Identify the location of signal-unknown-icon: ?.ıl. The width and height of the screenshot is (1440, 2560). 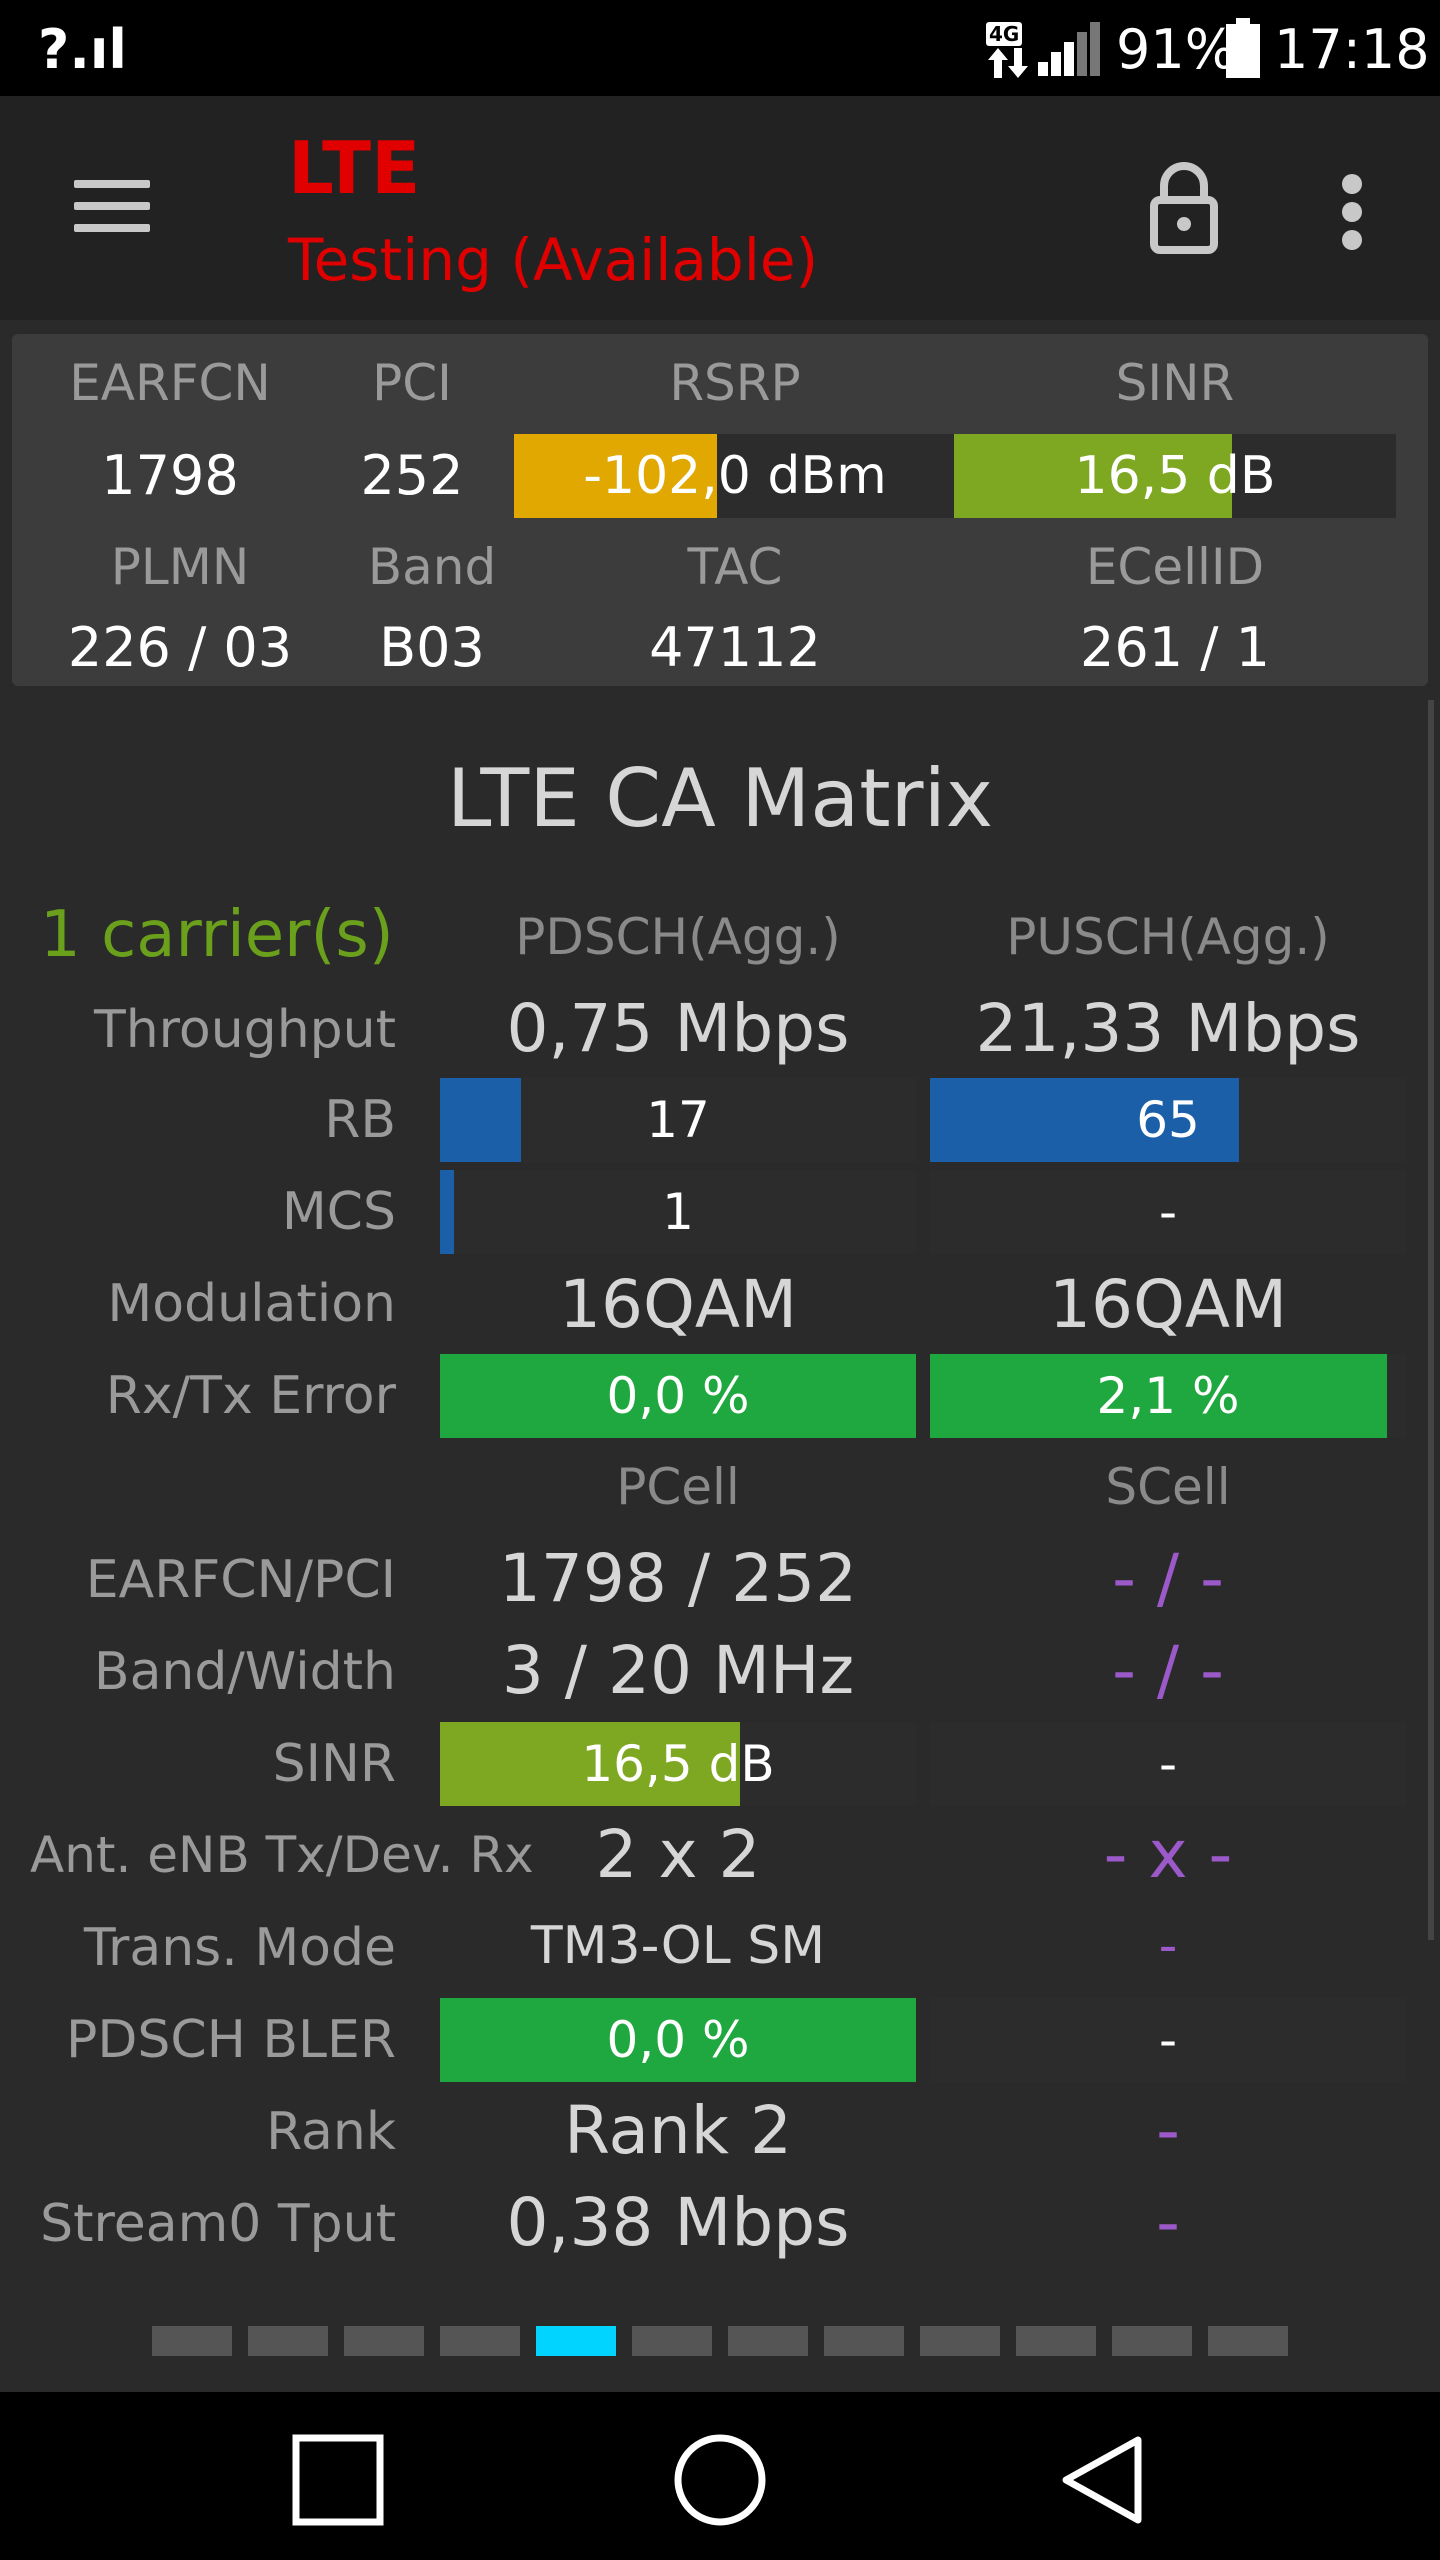
(82, 49).